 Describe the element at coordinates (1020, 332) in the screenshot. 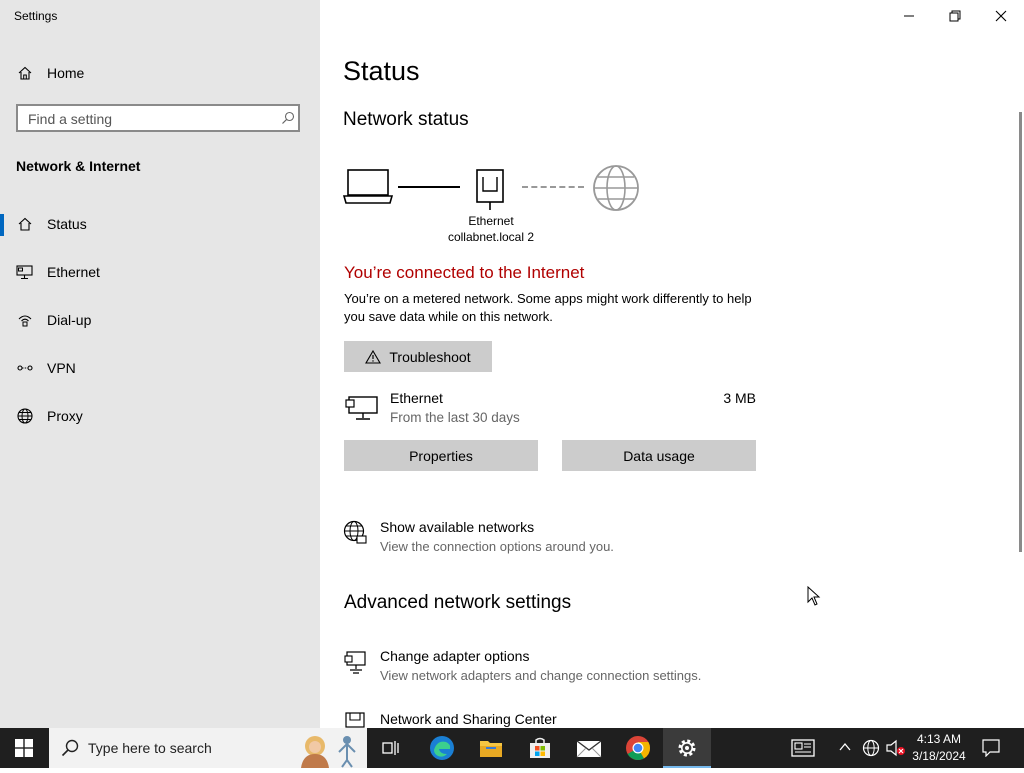

I see `scrollbar` at that location.